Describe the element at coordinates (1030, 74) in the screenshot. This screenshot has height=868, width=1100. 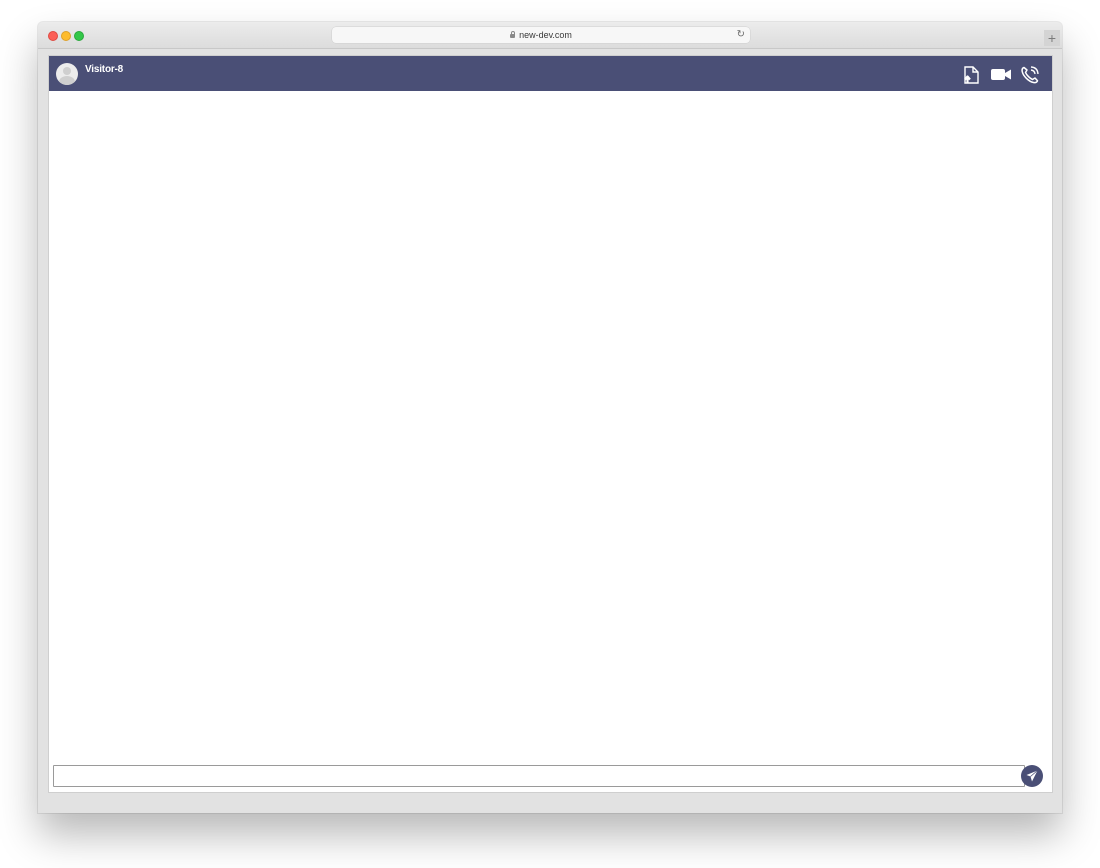
I see `phone-call-icon` at that location.